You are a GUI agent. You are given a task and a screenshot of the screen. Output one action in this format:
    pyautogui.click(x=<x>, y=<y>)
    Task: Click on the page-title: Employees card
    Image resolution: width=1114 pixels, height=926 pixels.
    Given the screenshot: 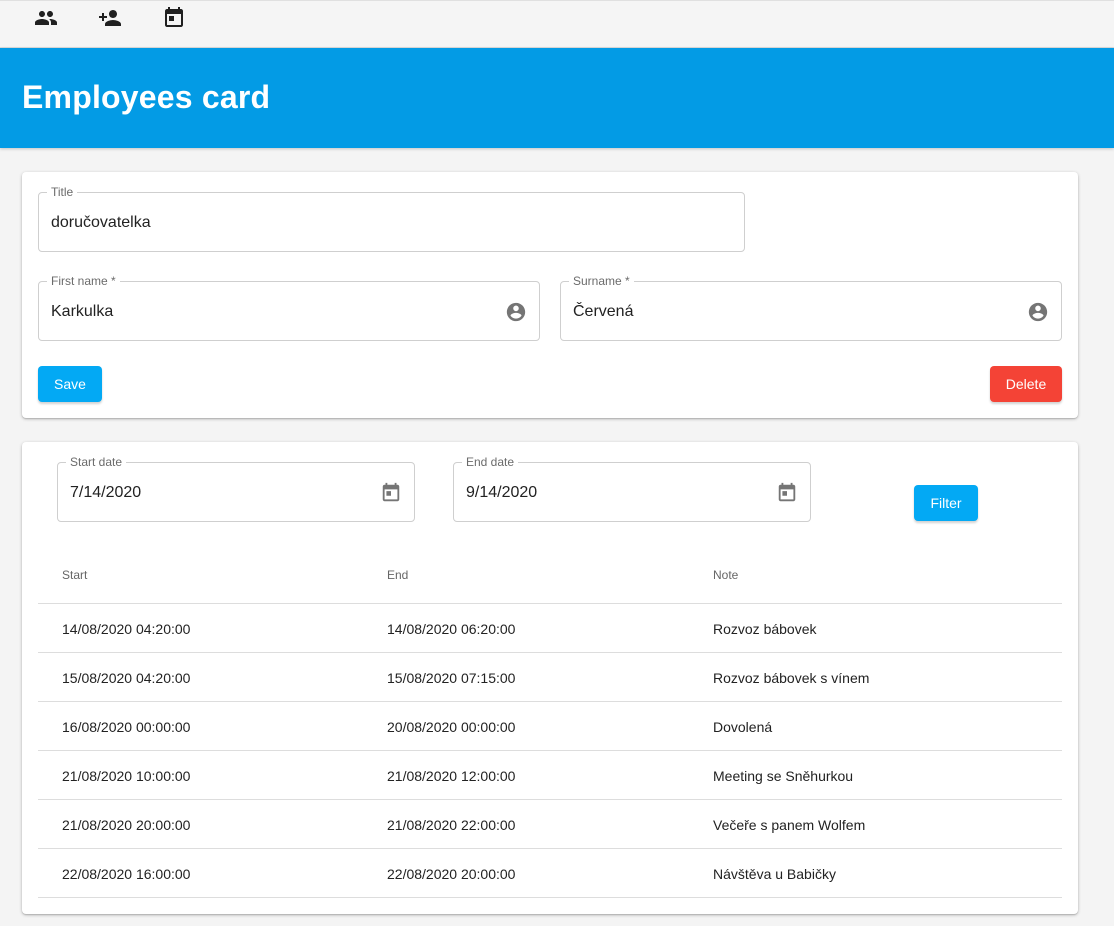 What is the action you would take?
    pyautogui.click(x=146, y=97)
    